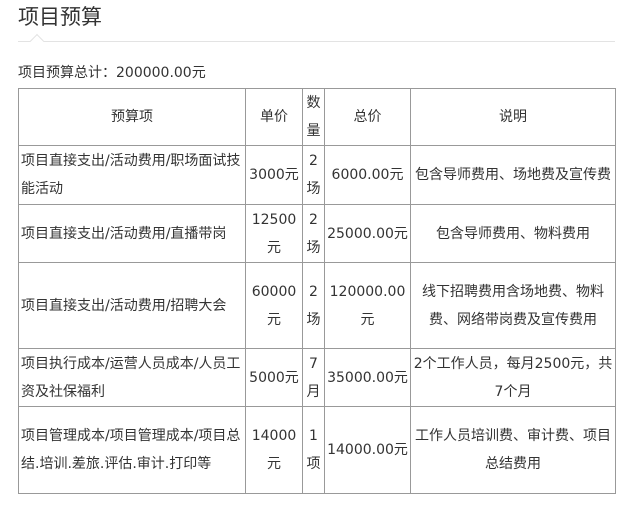 The image size is (639, 513). What do you see at coordinates (132, 377) in the screenshot?
I see `cell-item: 项目执行成本/运营人员成本/人员工资及社保福利` at bounding box center [132, 377].